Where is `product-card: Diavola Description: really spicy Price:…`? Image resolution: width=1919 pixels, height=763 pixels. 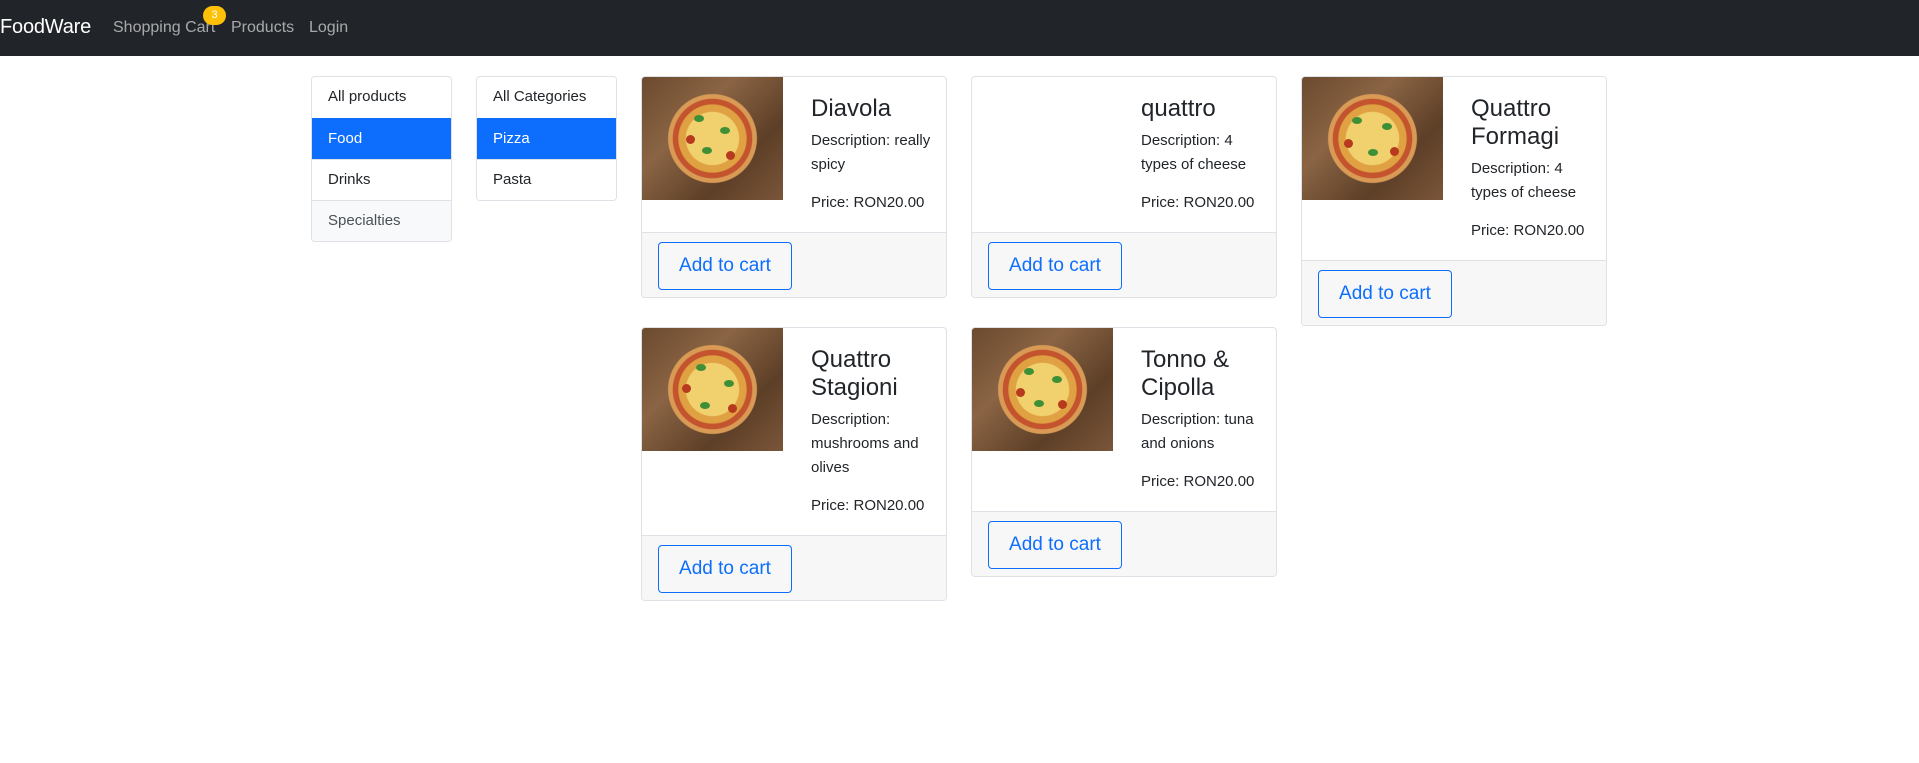 product-card: Diavola Description: really spicy Price:… is located at coordinates (794, 187).